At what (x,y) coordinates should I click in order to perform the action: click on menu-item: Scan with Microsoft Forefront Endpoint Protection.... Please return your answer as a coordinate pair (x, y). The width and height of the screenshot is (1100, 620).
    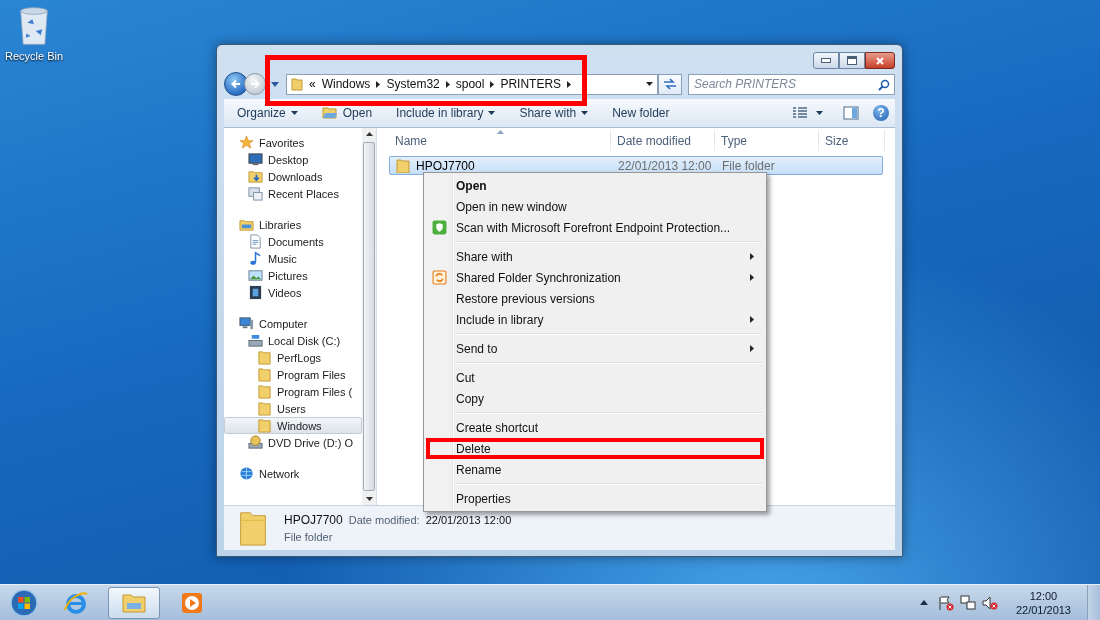
    Looking at the image, I should click on (595, 227).